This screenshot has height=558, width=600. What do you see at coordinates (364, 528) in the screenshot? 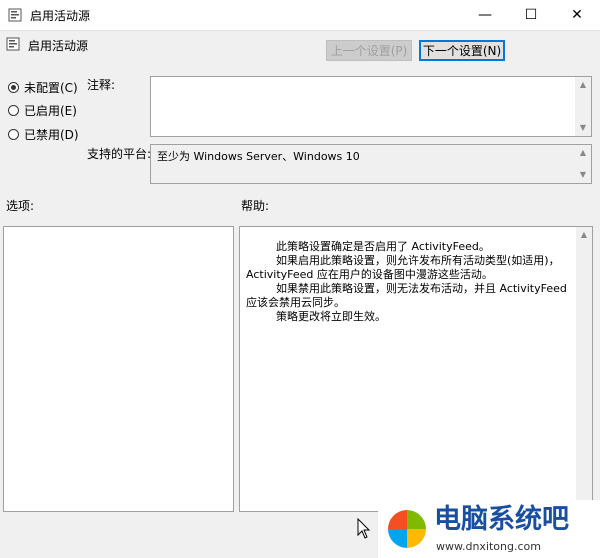
I see `mouse-cursor-icon` at bounding box center [364, 528].